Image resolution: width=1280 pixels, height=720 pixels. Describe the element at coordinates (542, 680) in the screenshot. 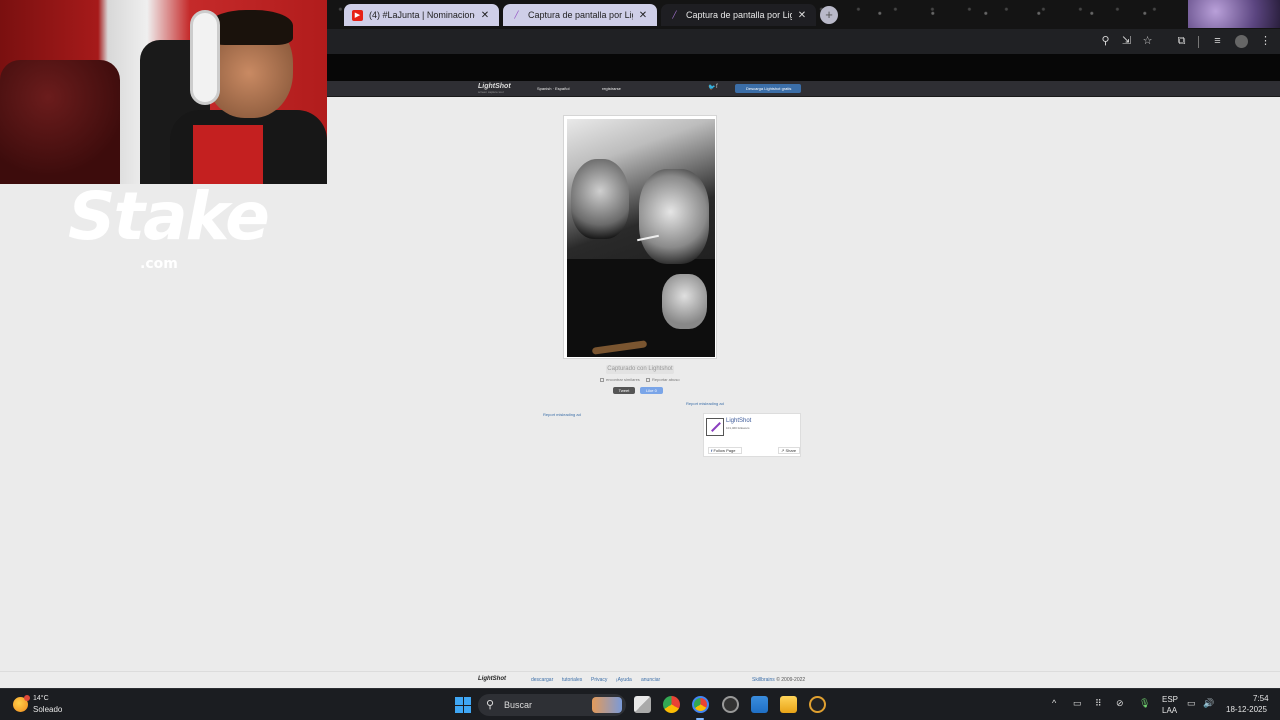

I see `footer-link-download: descargar` at that location.